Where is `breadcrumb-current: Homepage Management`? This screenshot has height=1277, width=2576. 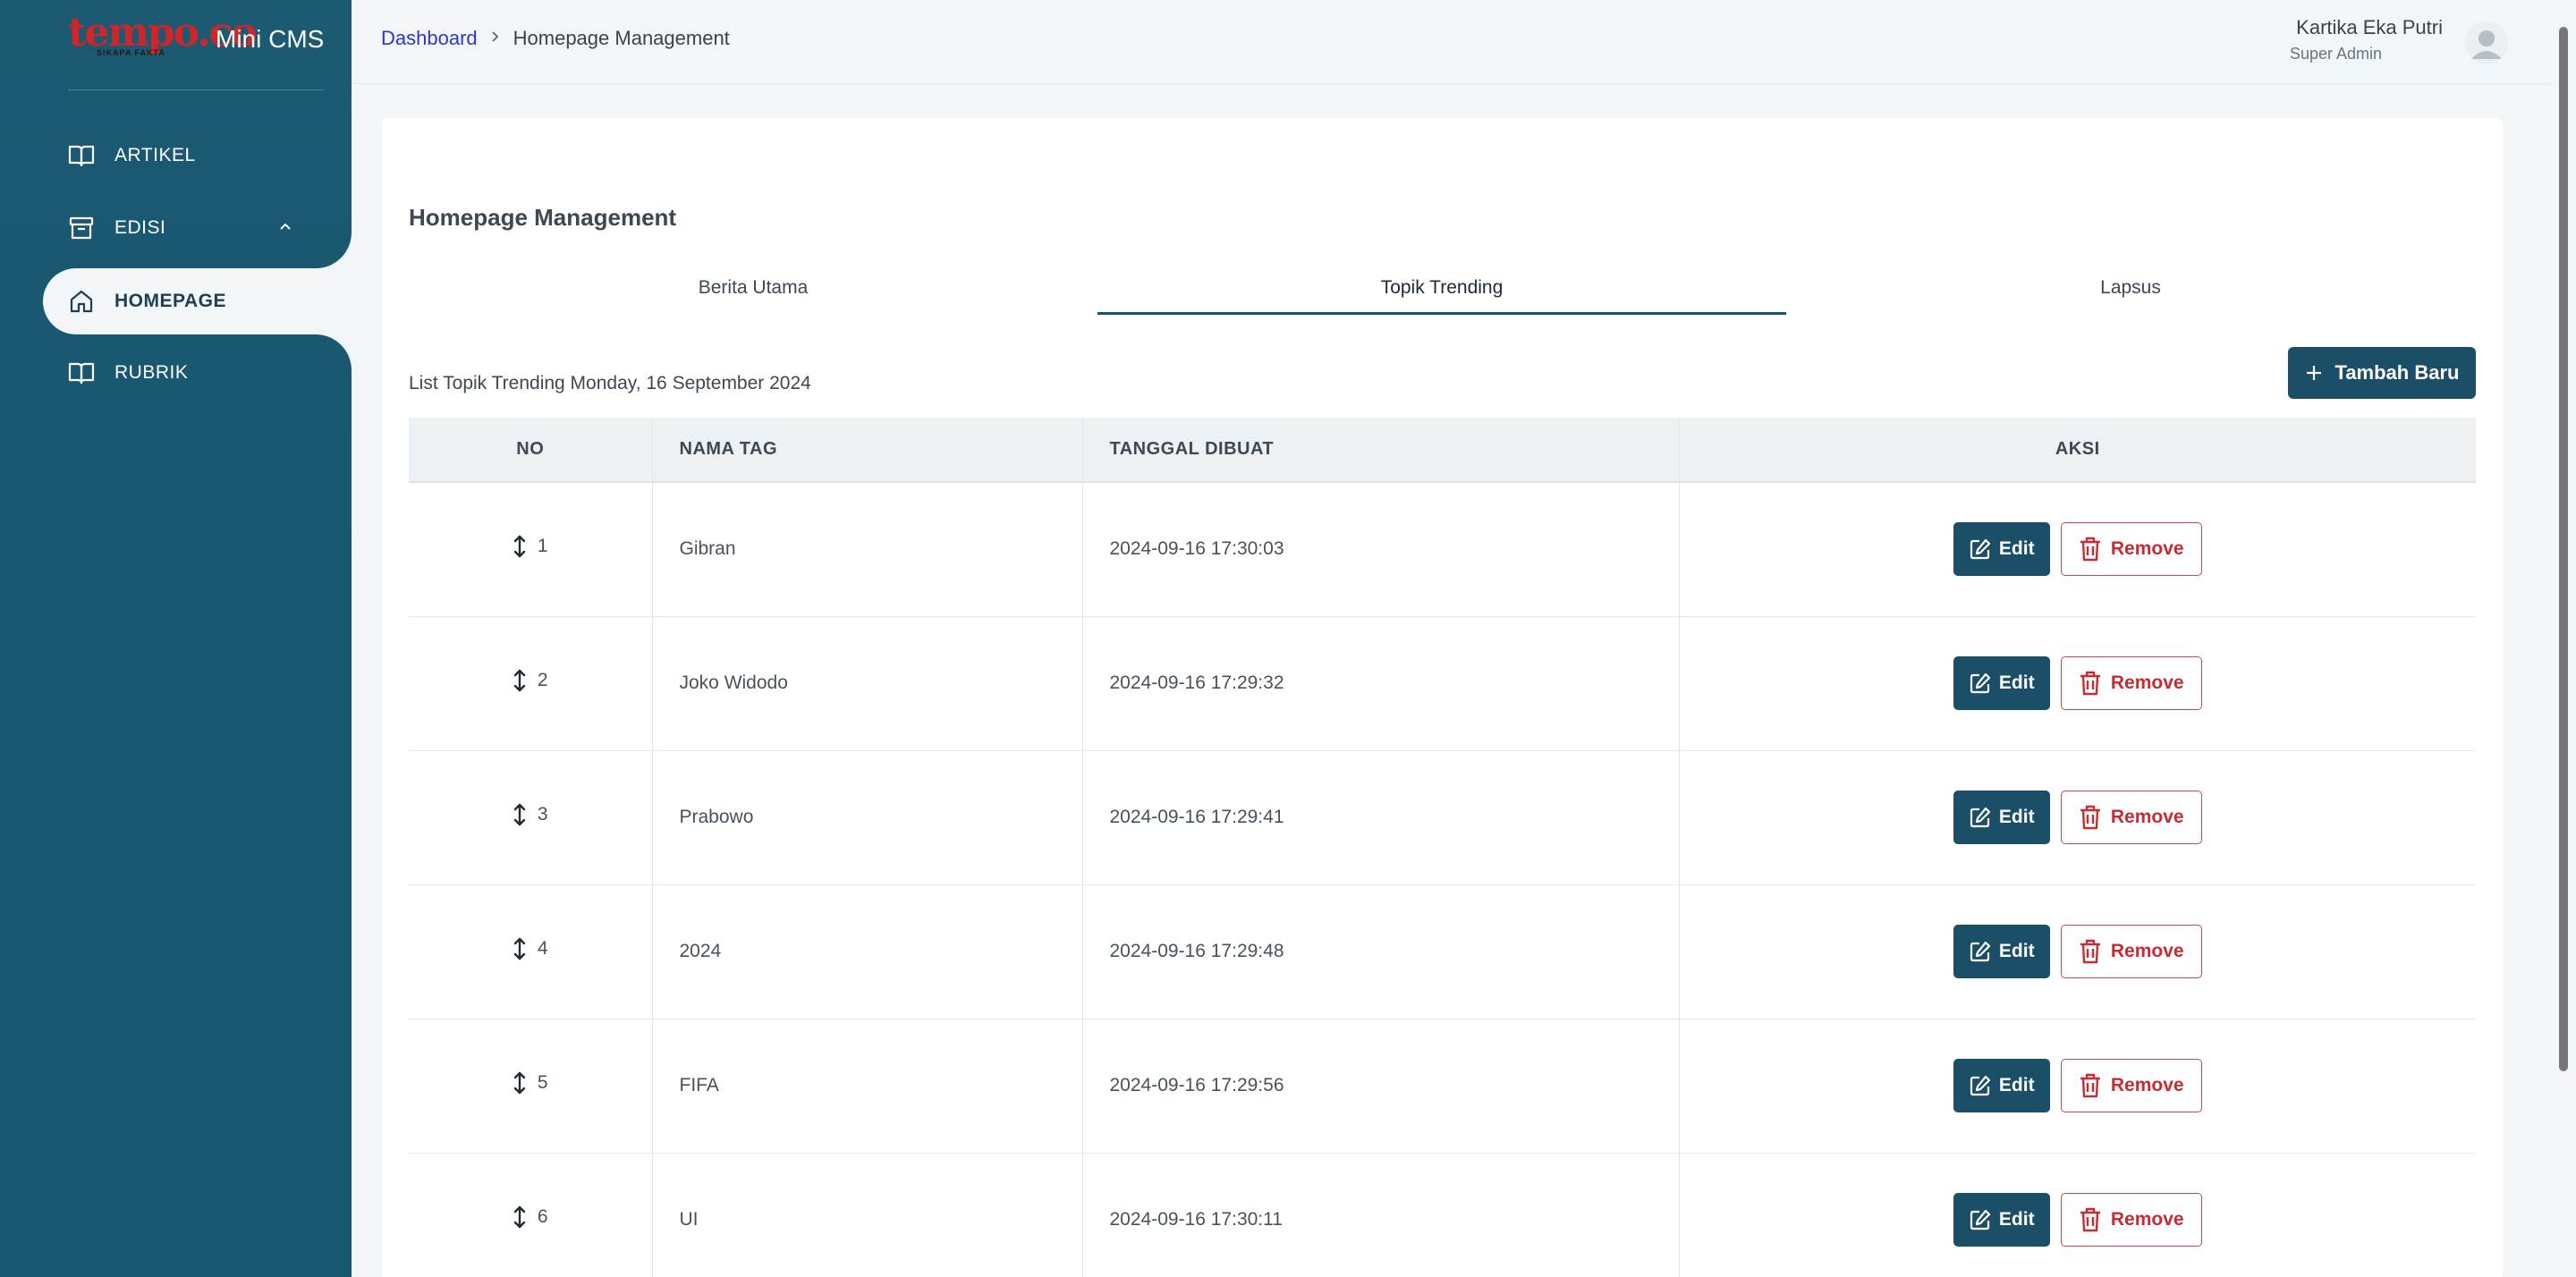
breadcrumb-current: Homepage Management is located at coordinates (621, 38).